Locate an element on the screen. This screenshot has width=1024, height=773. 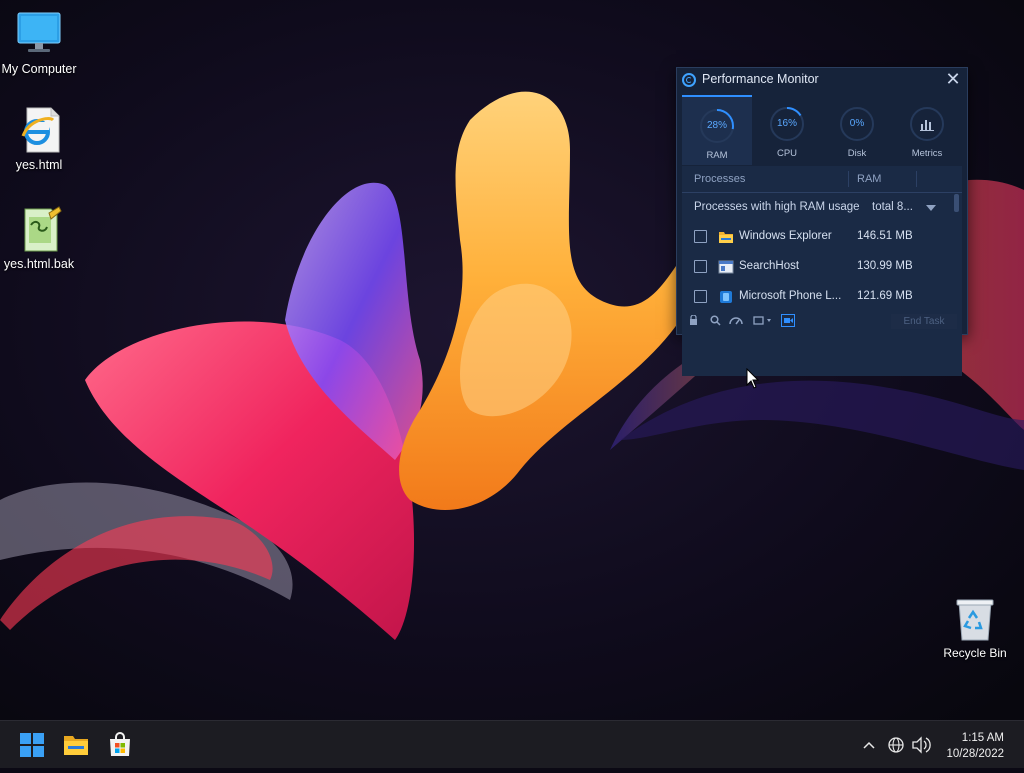
speaker-volume-icon is located at coordinates (921, 745).